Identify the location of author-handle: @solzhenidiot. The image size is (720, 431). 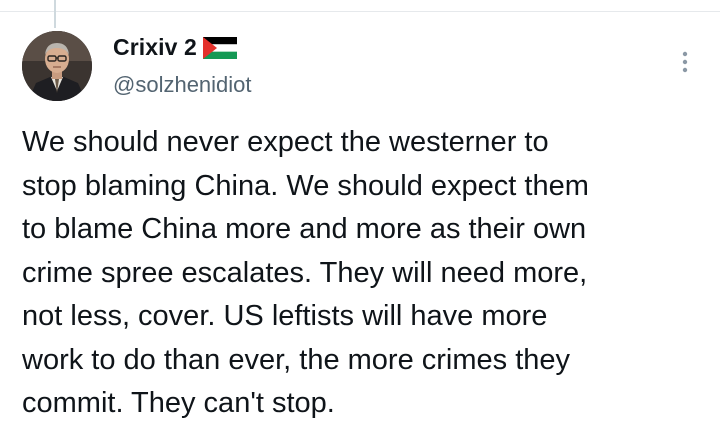
(182, 85).